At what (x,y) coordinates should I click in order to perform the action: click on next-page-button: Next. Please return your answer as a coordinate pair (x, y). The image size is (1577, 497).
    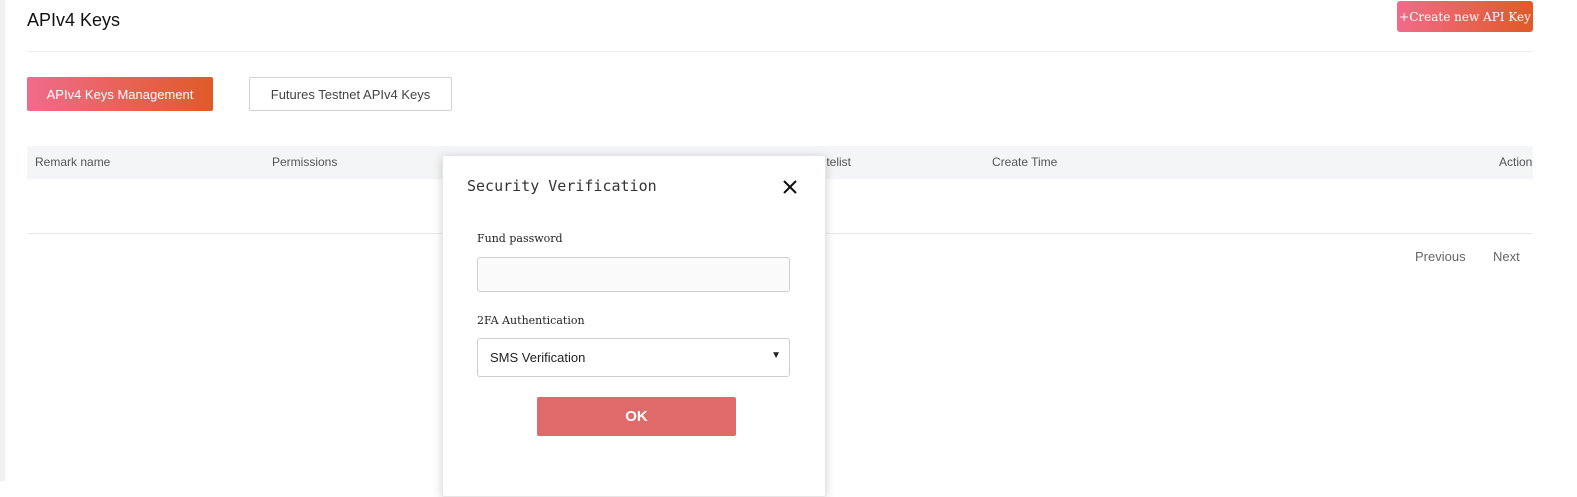
    Looking at the image, I should click on (1506, 256).